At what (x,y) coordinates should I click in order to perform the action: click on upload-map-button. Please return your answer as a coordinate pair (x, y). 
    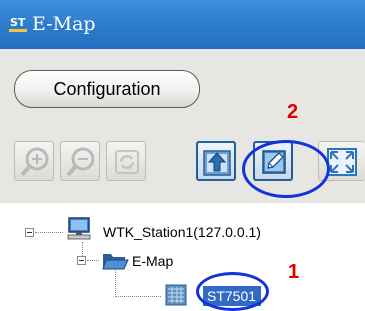
    Looking at the image, I should click on (216, 161).